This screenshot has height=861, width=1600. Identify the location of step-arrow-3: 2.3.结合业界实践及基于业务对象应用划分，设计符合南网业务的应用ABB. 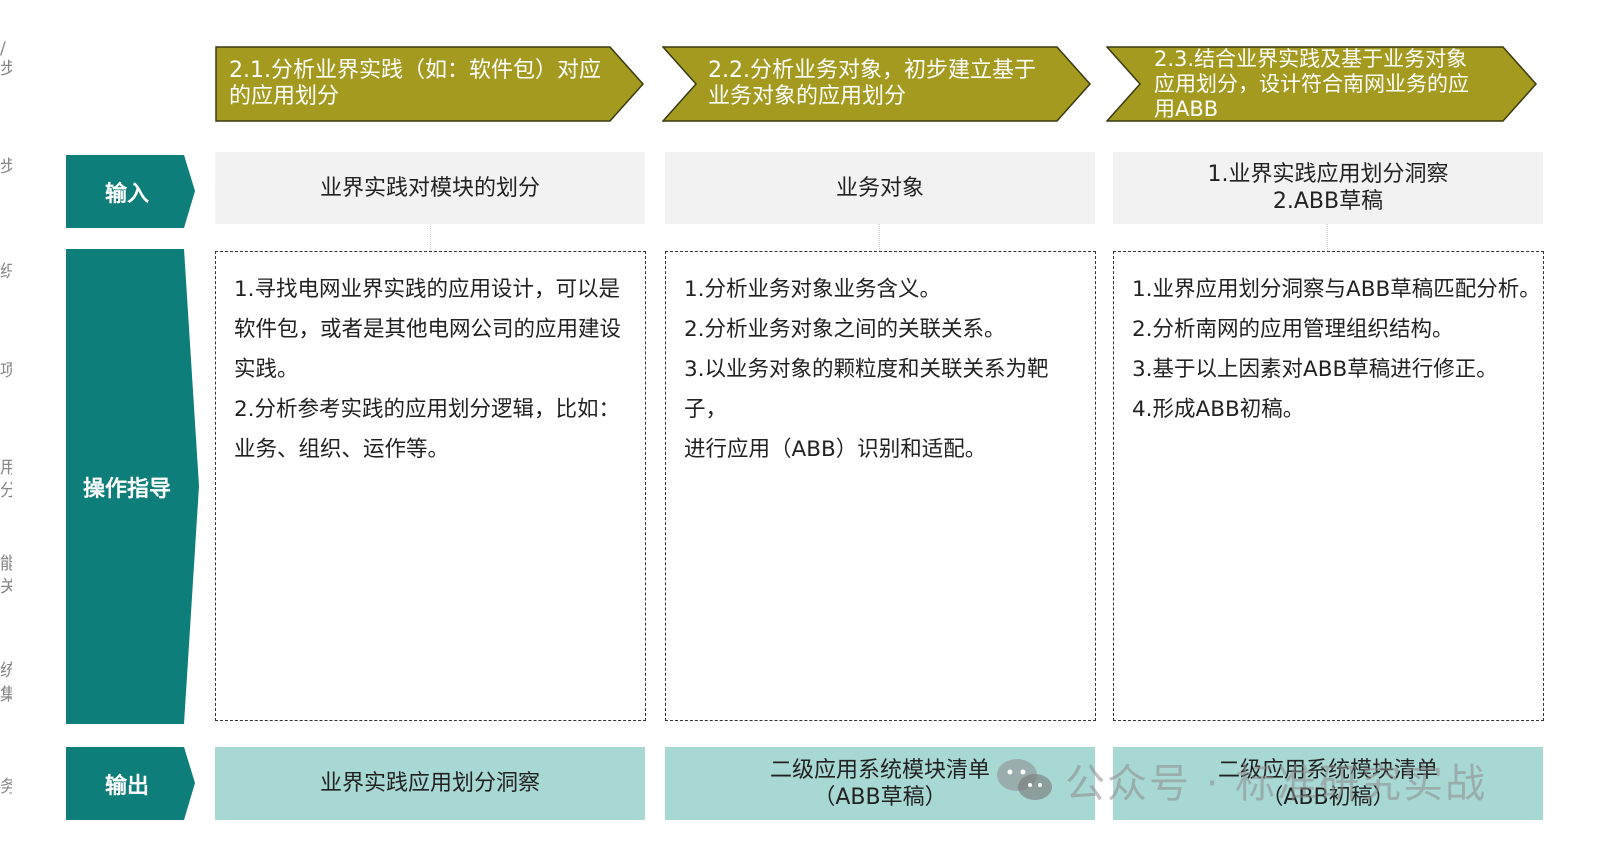
(1322, 84).